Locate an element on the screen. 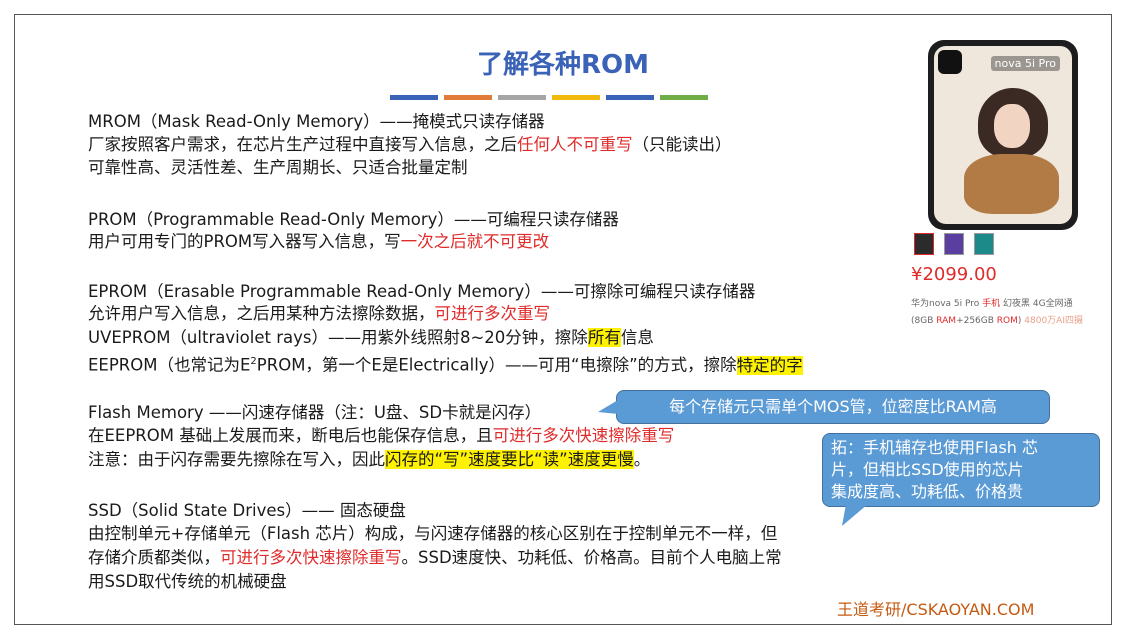 This screenshot has width=1126, height=638. prom-desc: 用户可用专门的PROM写入器写入信息，写一次之后就不可更改 is located at coordinates (319, 241).